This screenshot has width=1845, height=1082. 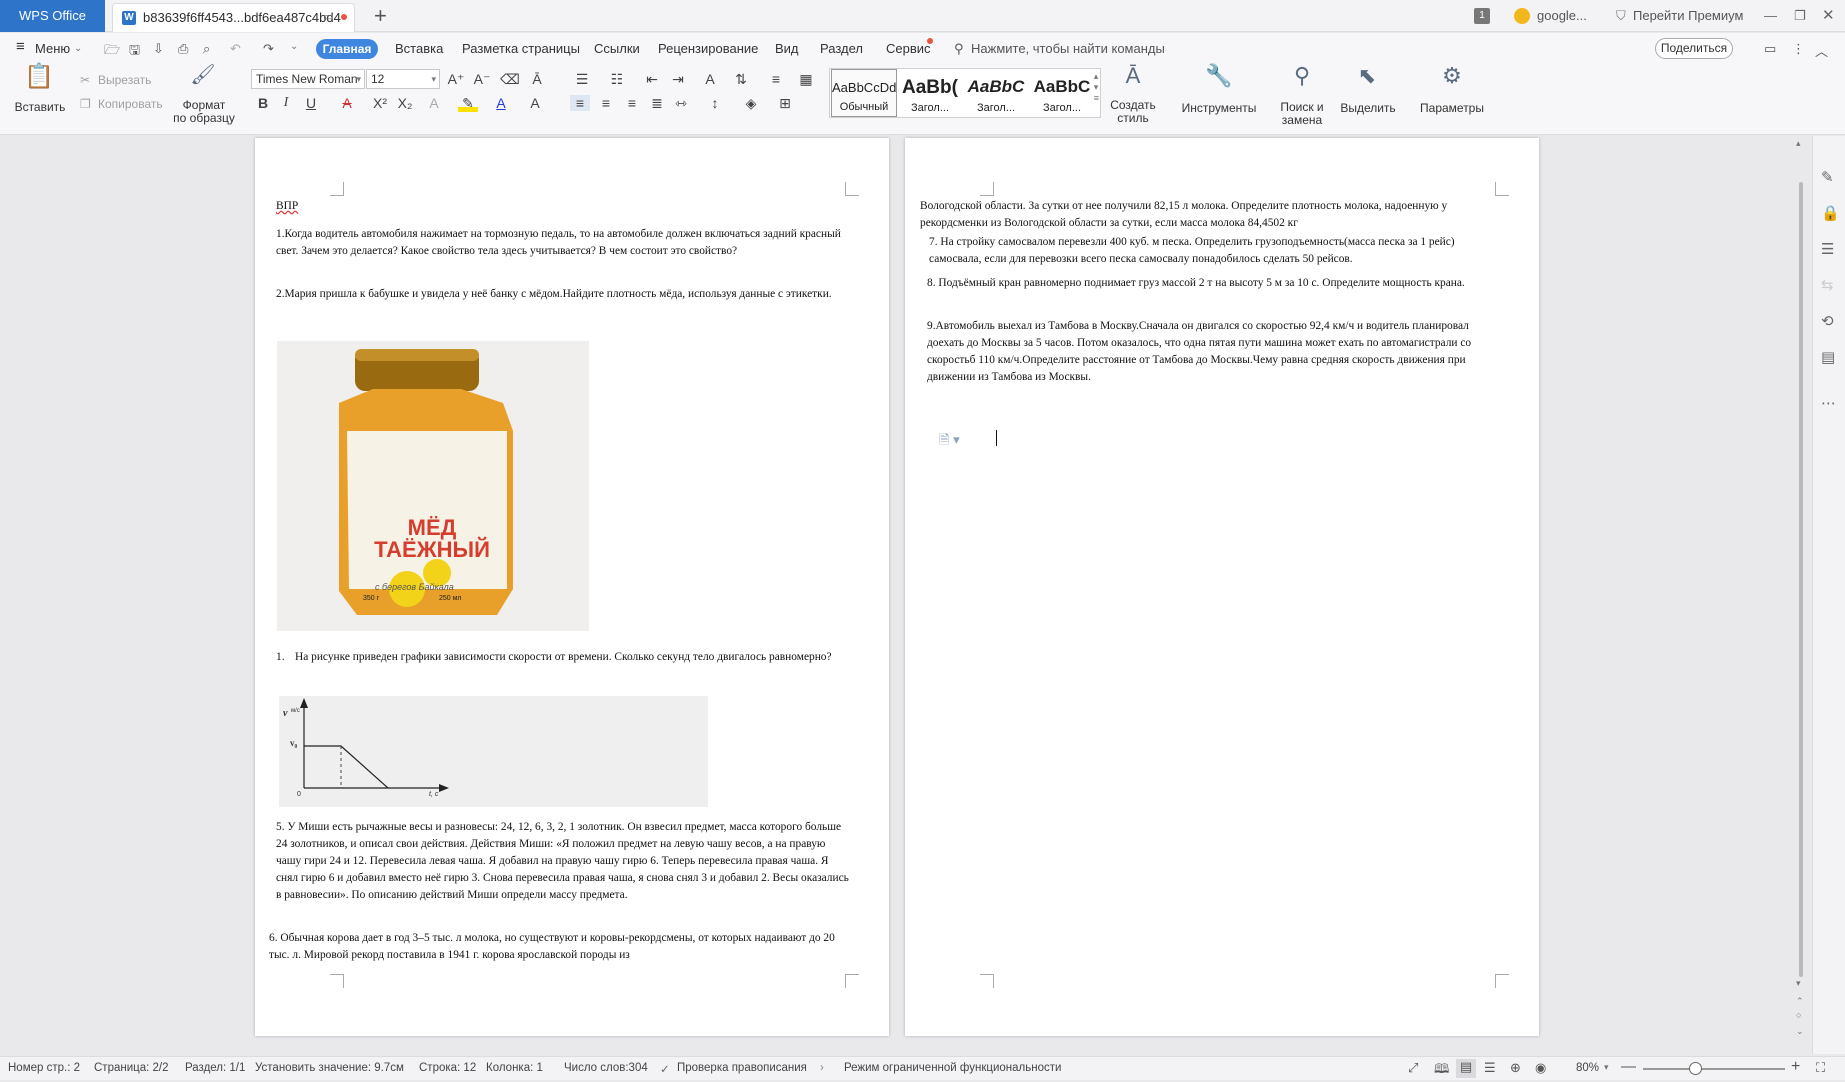 I want to click on create-style-label-2: стиль, so click(x=1133, y=118).